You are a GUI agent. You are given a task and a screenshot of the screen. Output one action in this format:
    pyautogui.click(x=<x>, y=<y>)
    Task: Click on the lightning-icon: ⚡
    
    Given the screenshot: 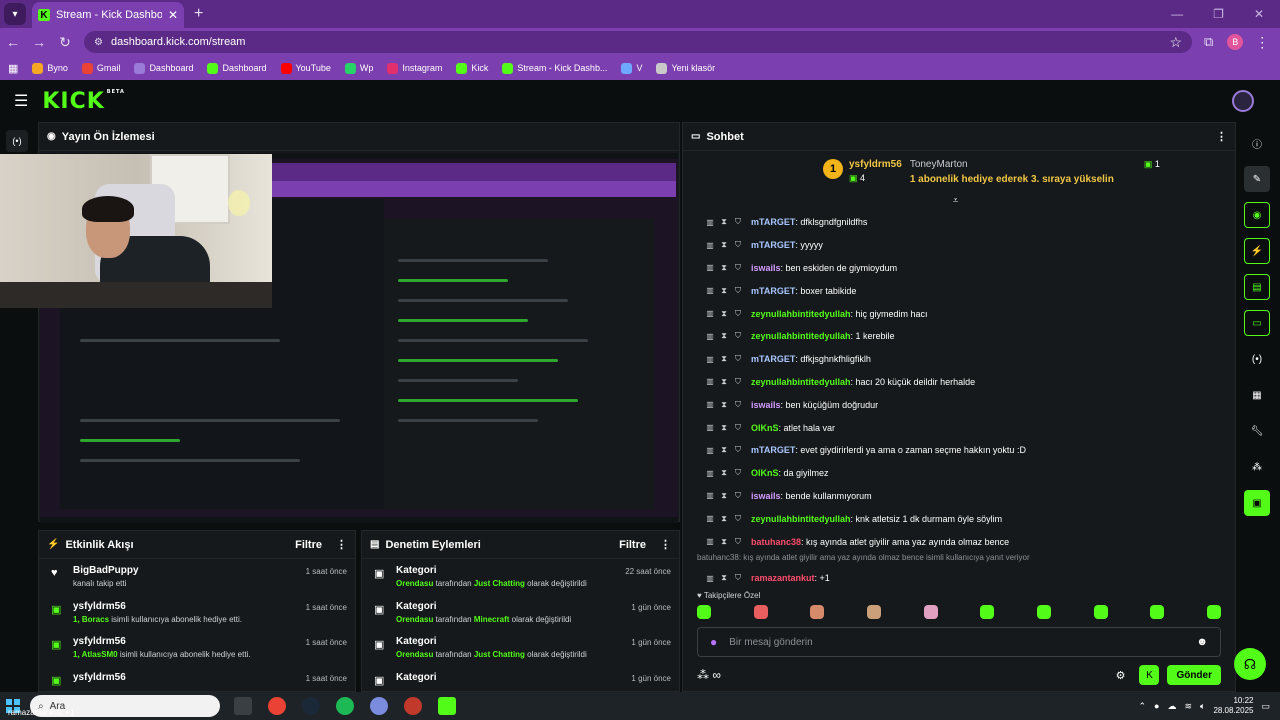 What is the action you would take?
    pyautogui.click(x=1257, y=251)
    